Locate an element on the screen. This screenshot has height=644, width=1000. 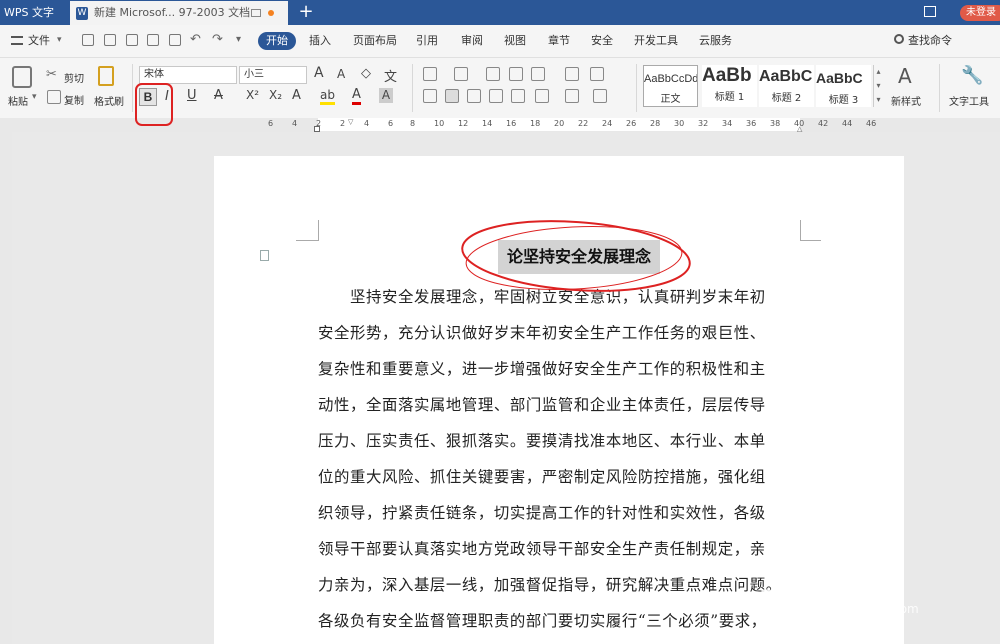
watermark-url: jingyan.baidu.com is located at coordinates (863, 609).